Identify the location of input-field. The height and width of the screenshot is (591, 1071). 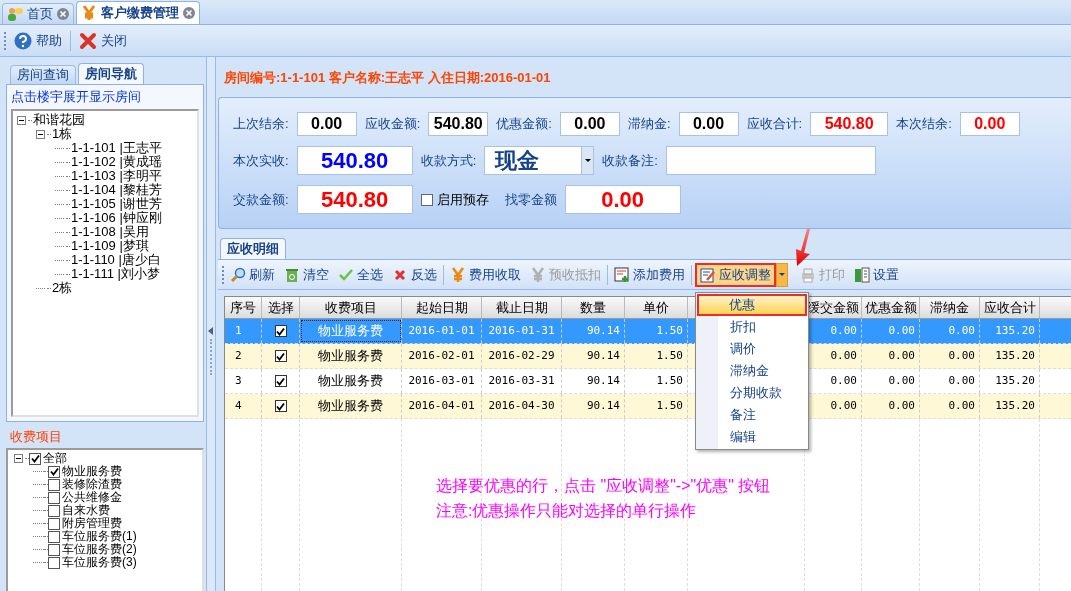
(770, 160).